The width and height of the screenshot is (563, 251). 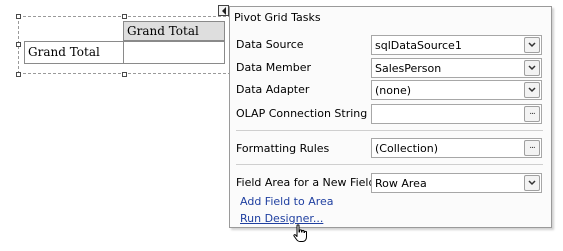 I want to click on data-source-dropdown-button, so click(x=532, y=45).